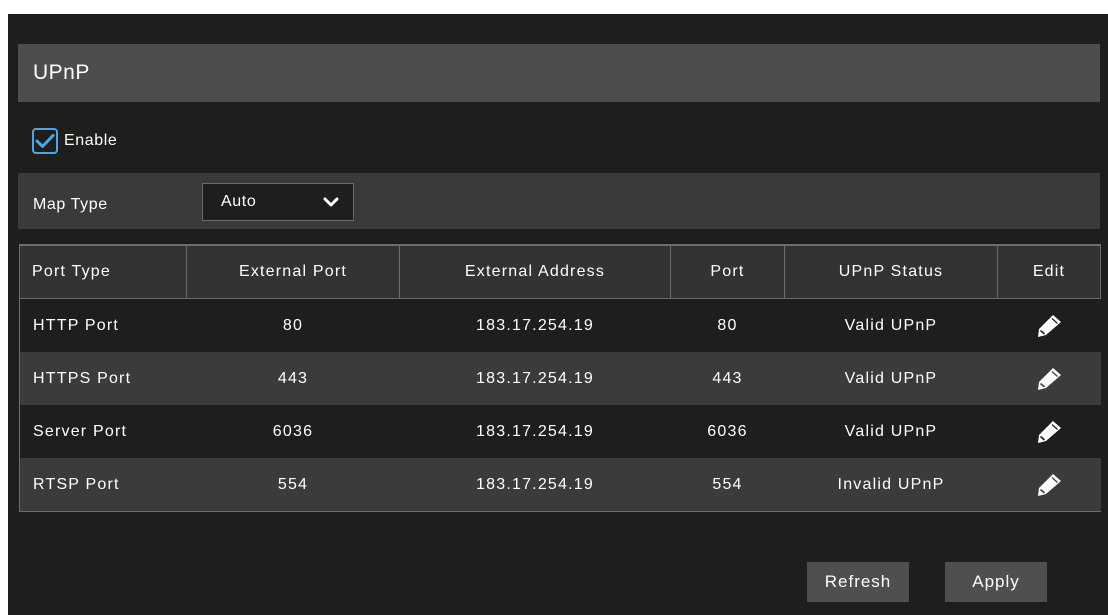 This screenshot has height=615, width=1108. Describe the element at coordinates (535, 271) in the screenshot. I see `header-external-address: External Address` at that location.